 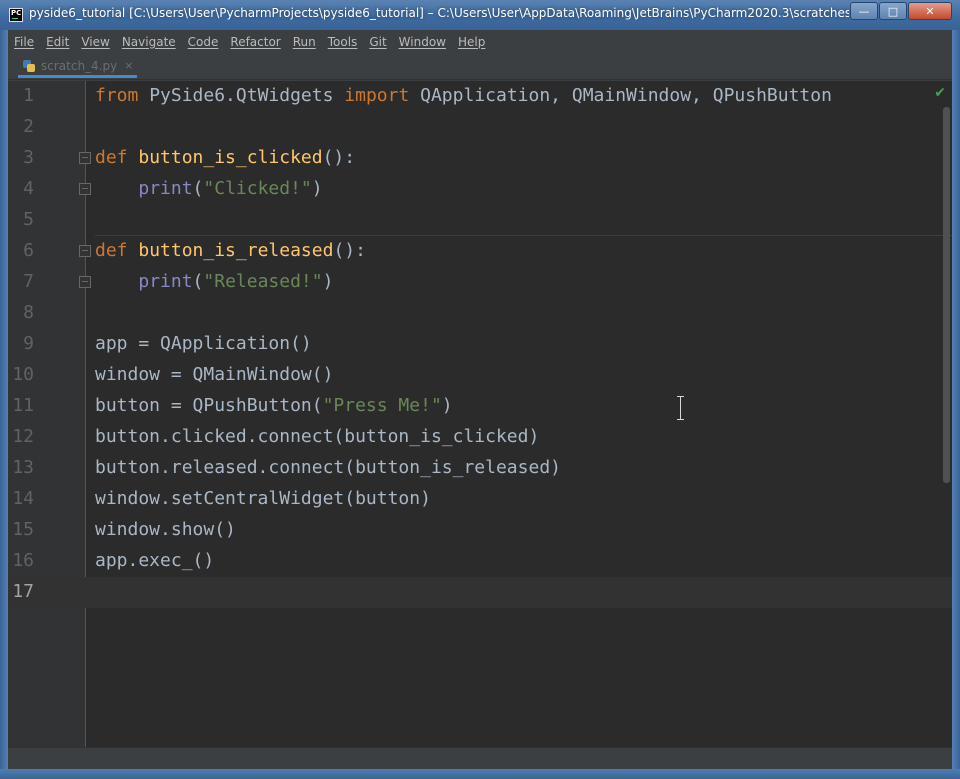 What do you see at coordinates (382, 405) in the screenshot?
I see `code-token: "Press Me!"` at bounding box center [382, 405].